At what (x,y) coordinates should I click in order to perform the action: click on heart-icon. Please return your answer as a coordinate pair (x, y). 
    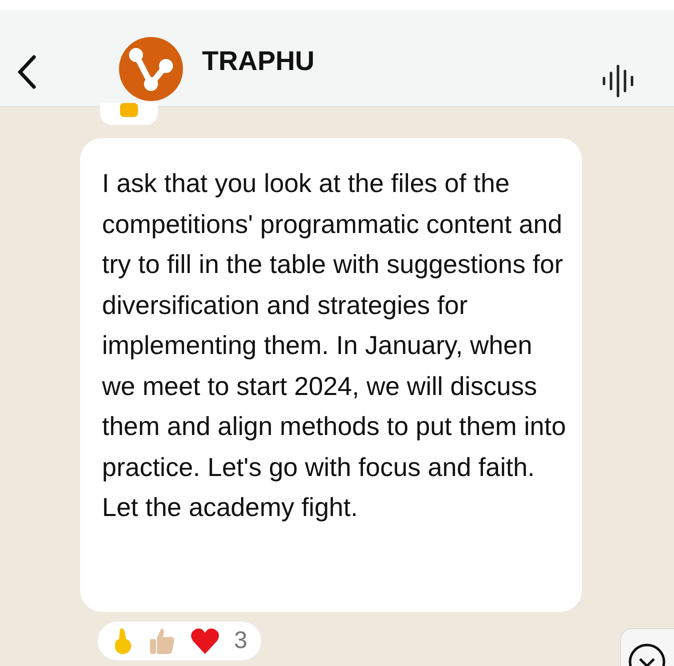
    Looking at the image, I should click on (205, 641).